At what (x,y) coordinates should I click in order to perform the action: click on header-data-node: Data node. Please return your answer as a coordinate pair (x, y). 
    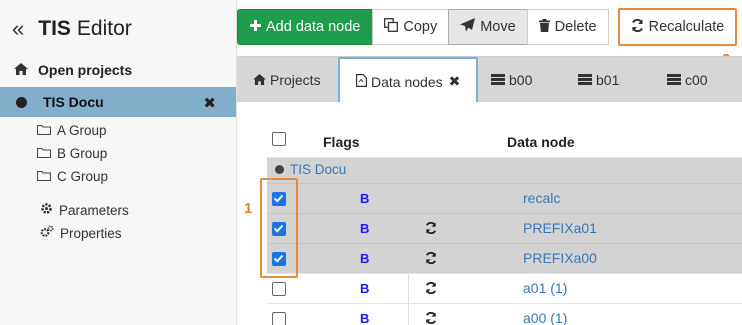
    Looking at the image, I should click on (541, 142).